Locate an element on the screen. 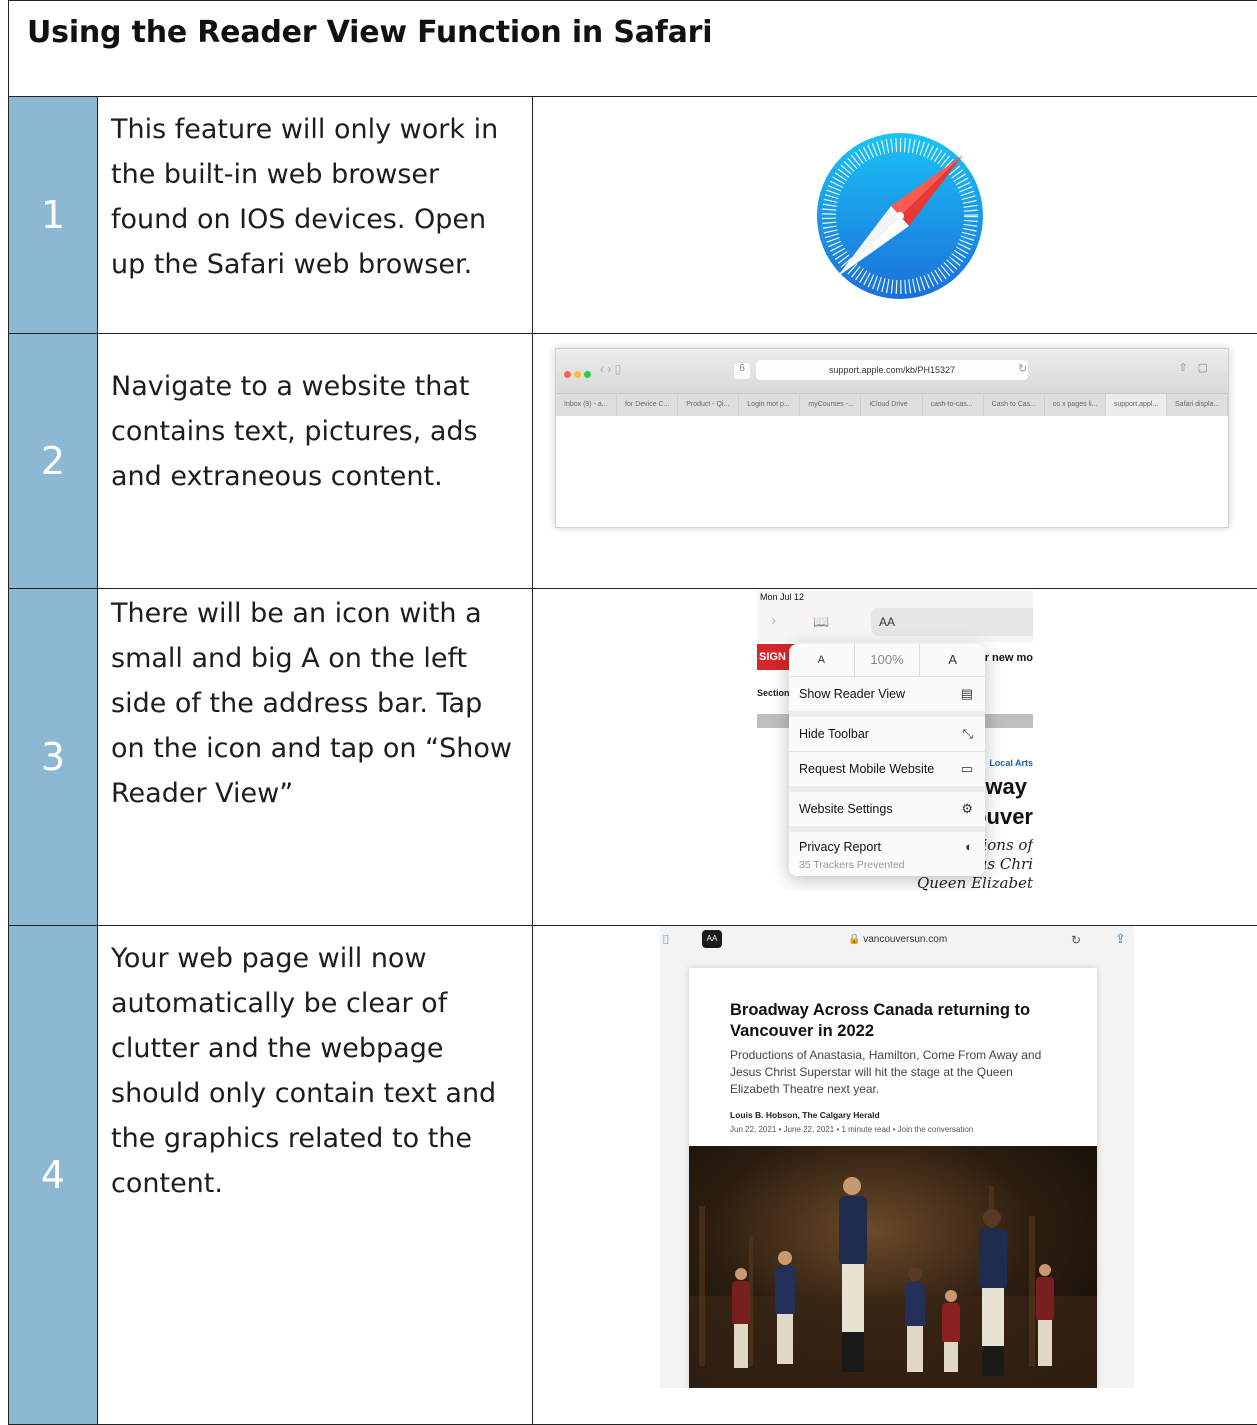  page-text: Queen Elizabet is located at coordinates (975, 882).